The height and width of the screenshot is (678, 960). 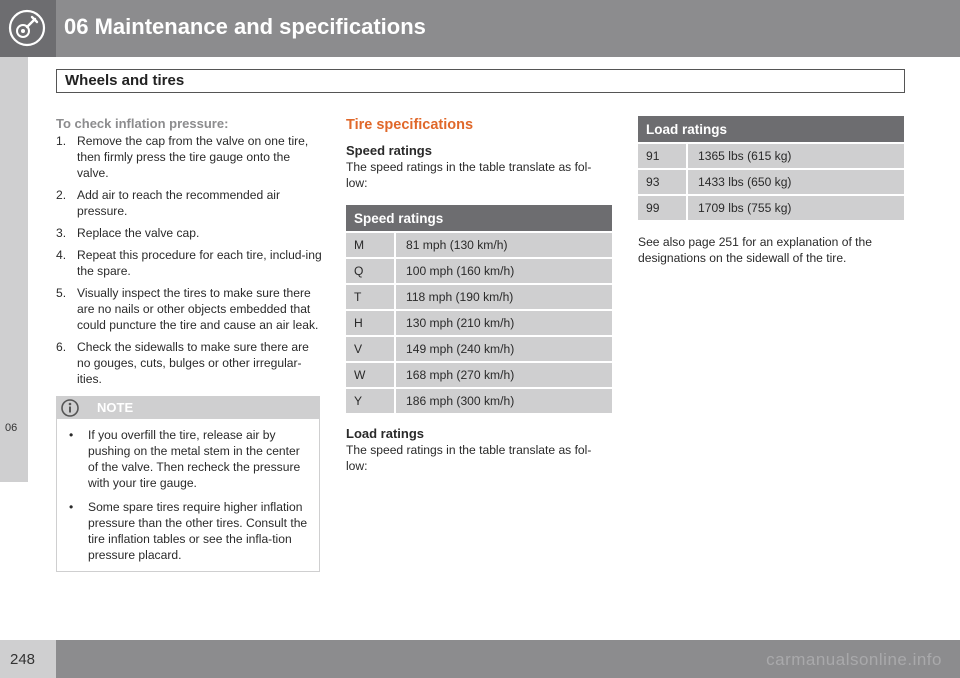 I want to click on chapter-icon-box, so click(x=28, y=28).